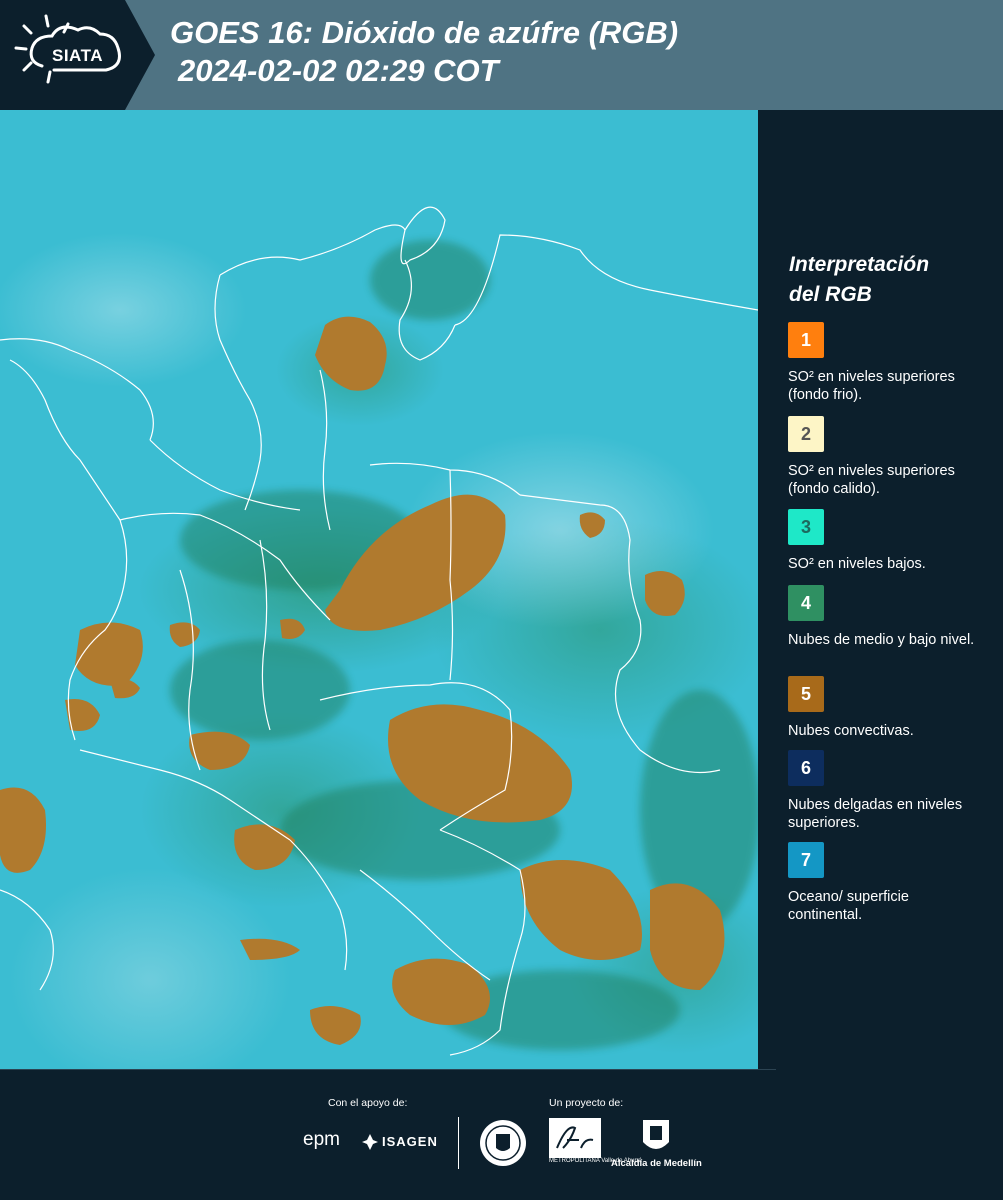 The height and width of the screenshot is (1200, 1003). What do you see at coordinates (806, 527) in the screenshot?
I see `legend-swatch-3: 3` at bounding box center [806, 527].